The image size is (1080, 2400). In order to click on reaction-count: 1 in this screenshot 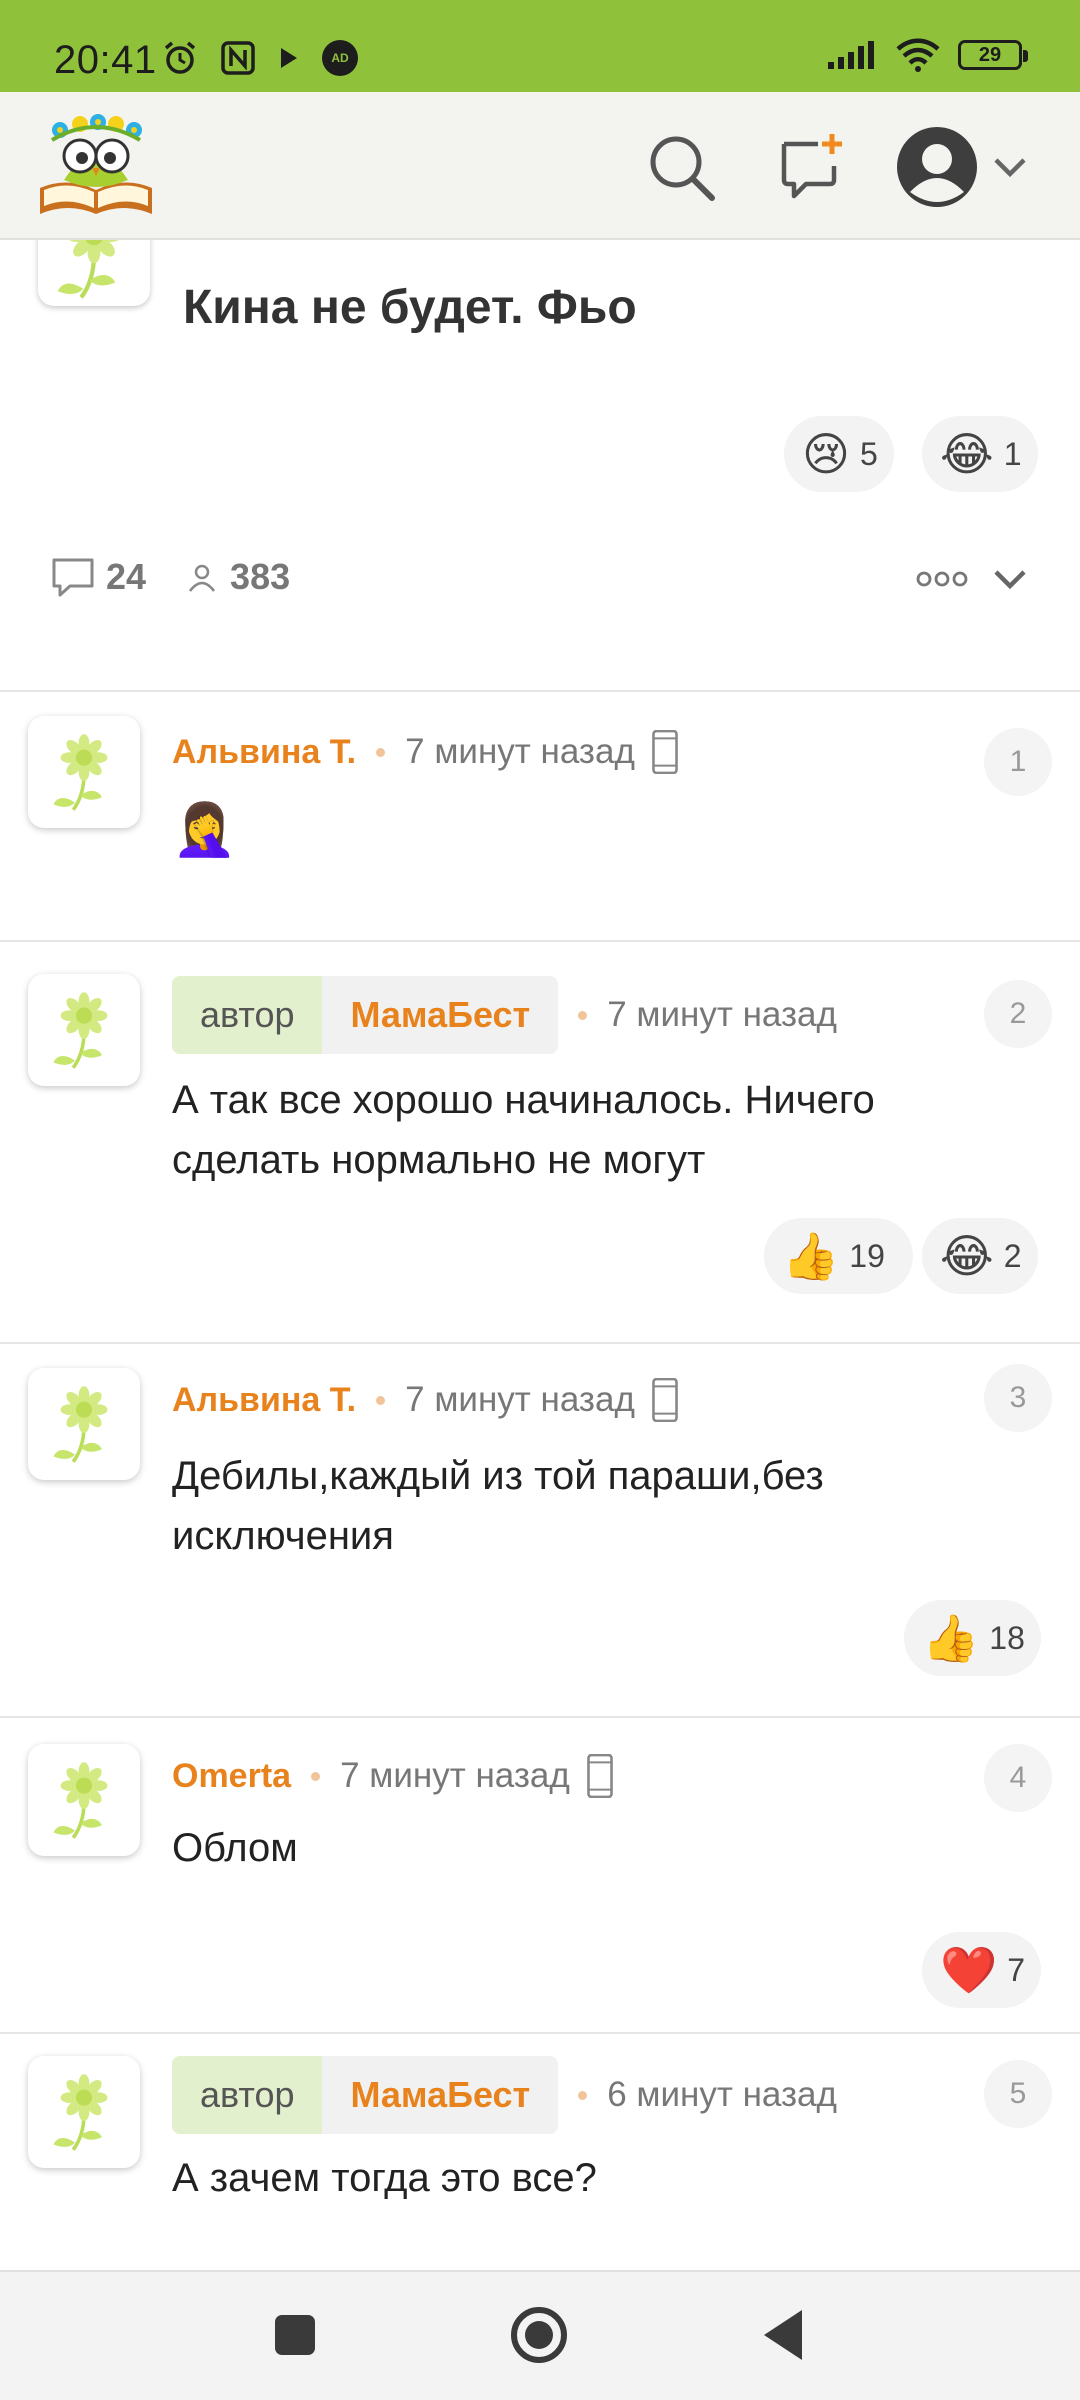, I will do `click(1012, 453)`.